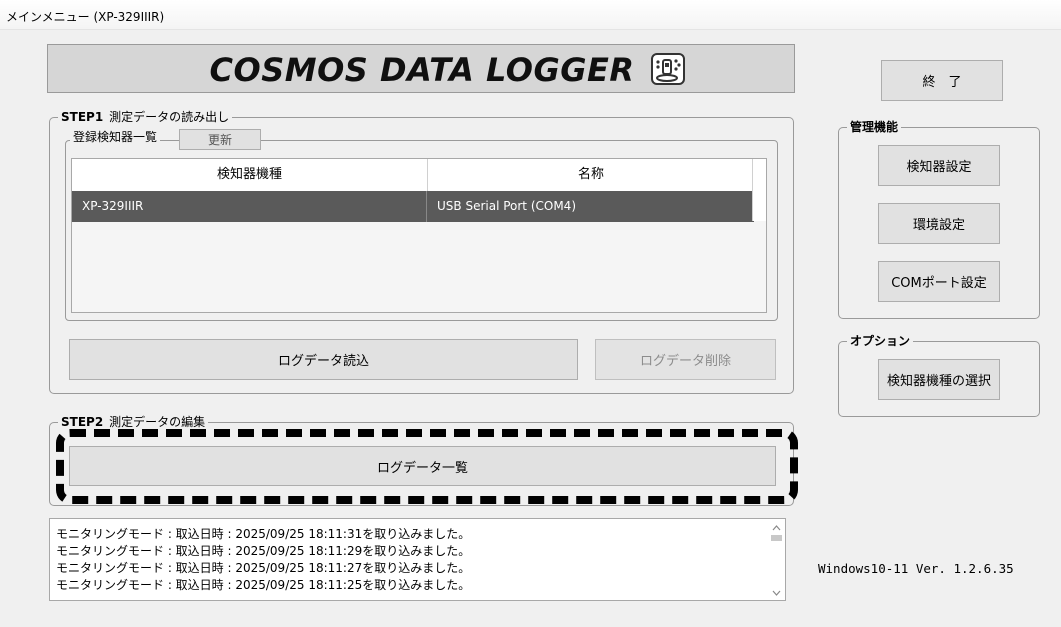  I want to click on step1-title: STEP1 測定データの読み出し, so click(145, 117).